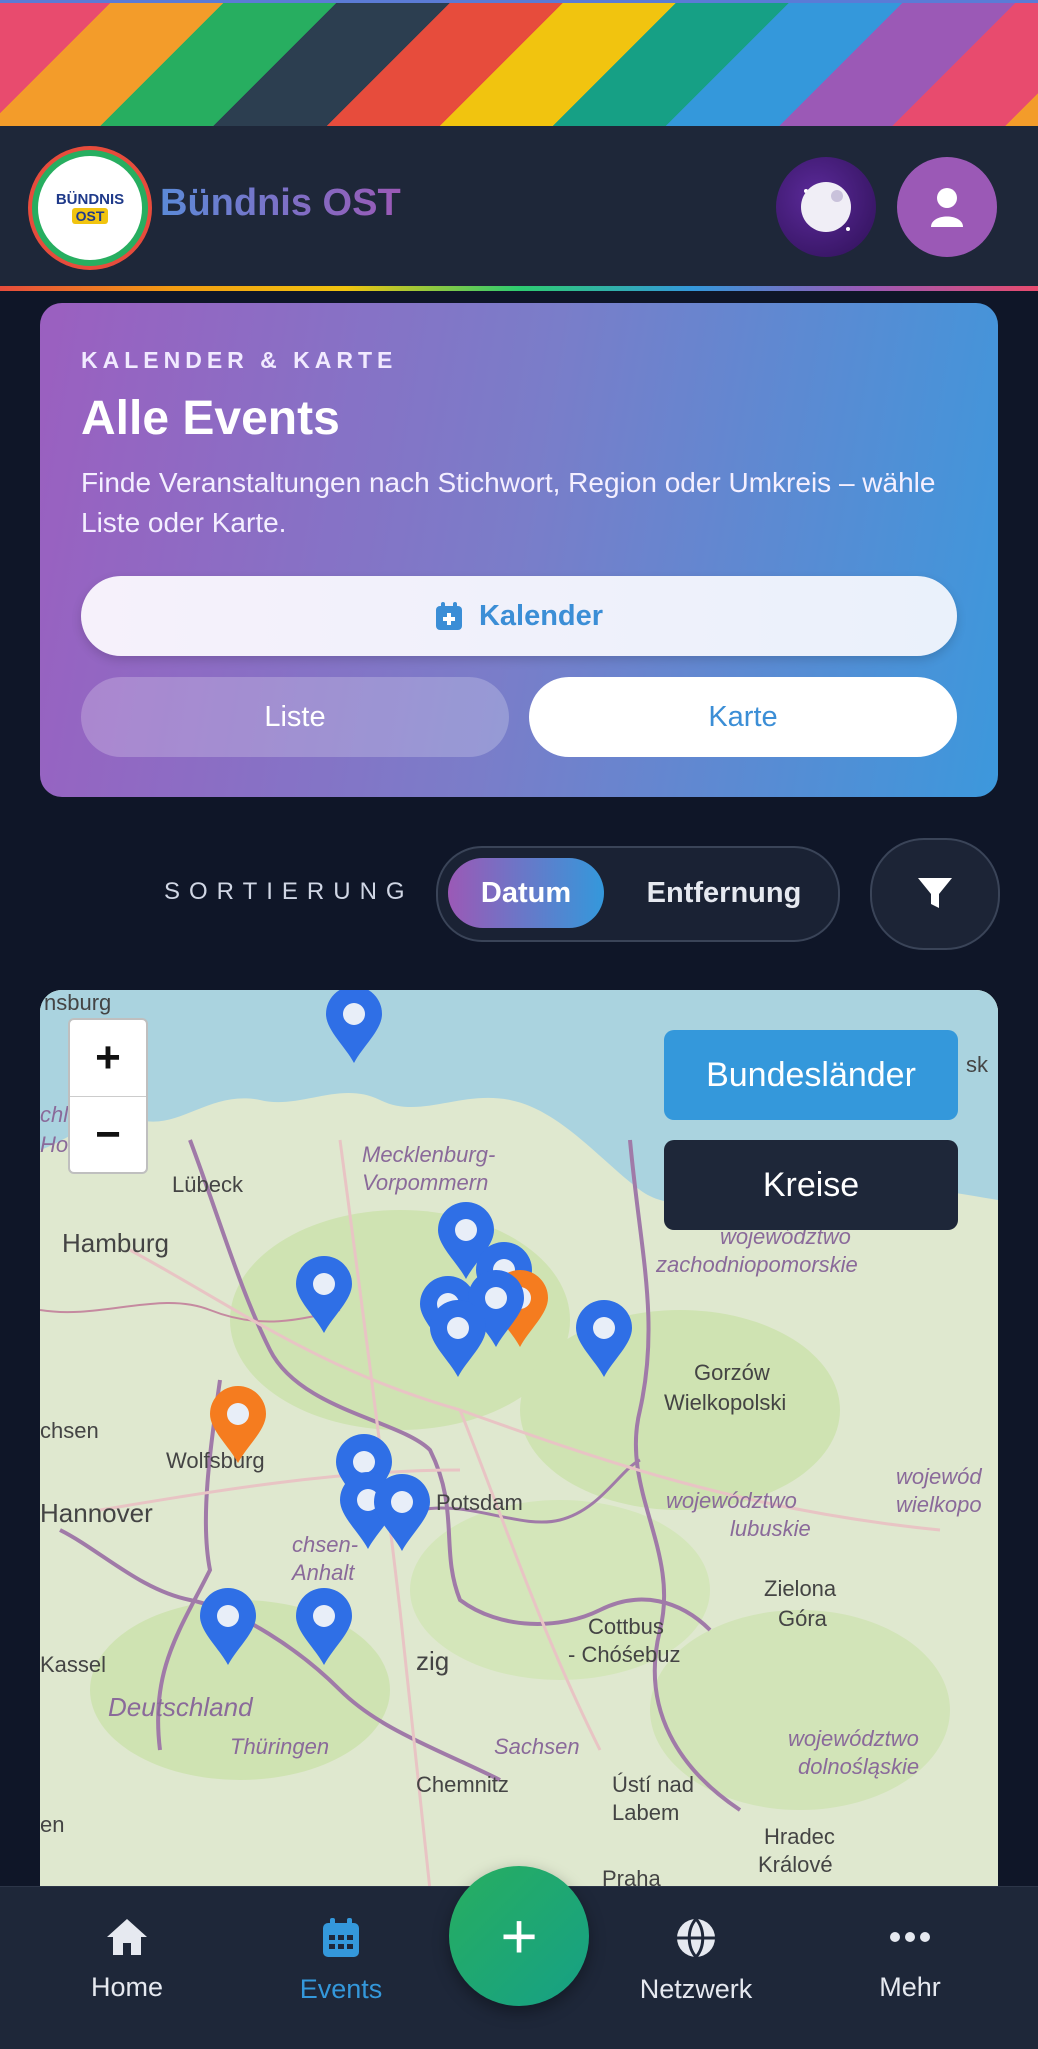 The image size is (1038, 2049). I want to click on home-icon, so click(127, 1937).